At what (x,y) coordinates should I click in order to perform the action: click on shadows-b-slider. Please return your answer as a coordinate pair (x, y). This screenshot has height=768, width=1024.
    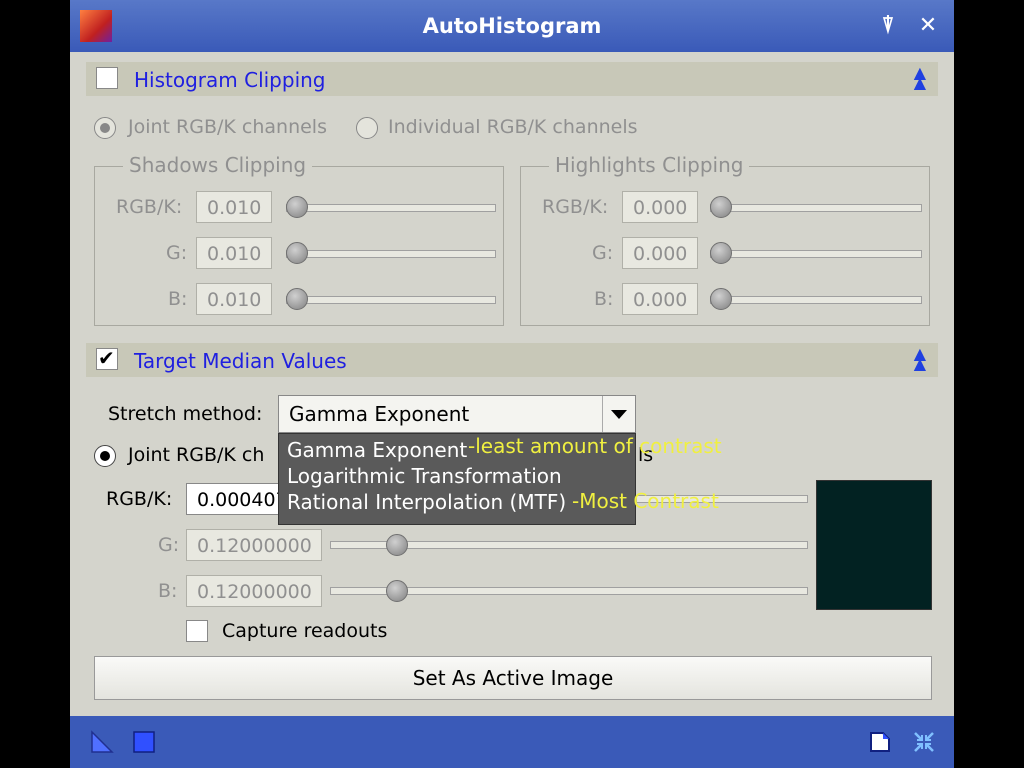
    Looking at the image, I should click on (391, 300).